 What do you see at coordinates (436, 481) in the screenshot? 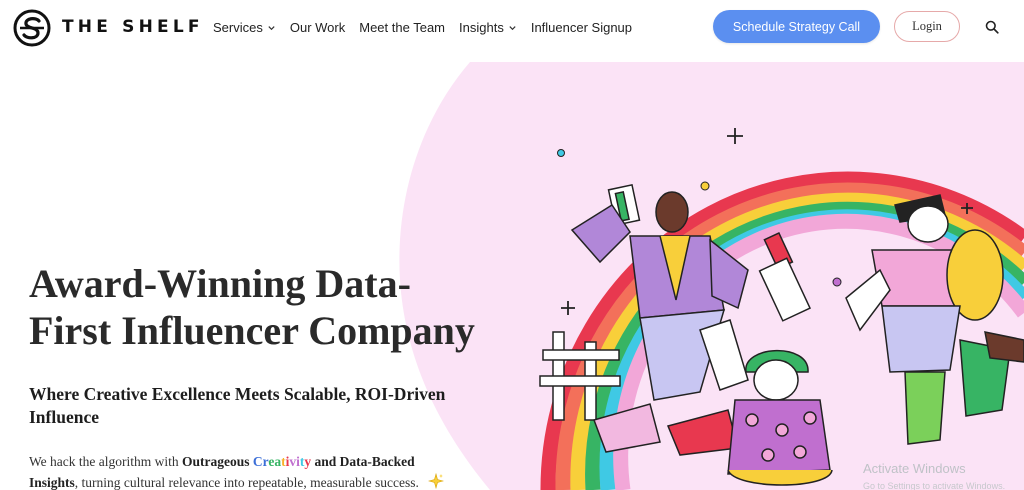
I see `sparkles-icon` at bounding box center [436, 481].